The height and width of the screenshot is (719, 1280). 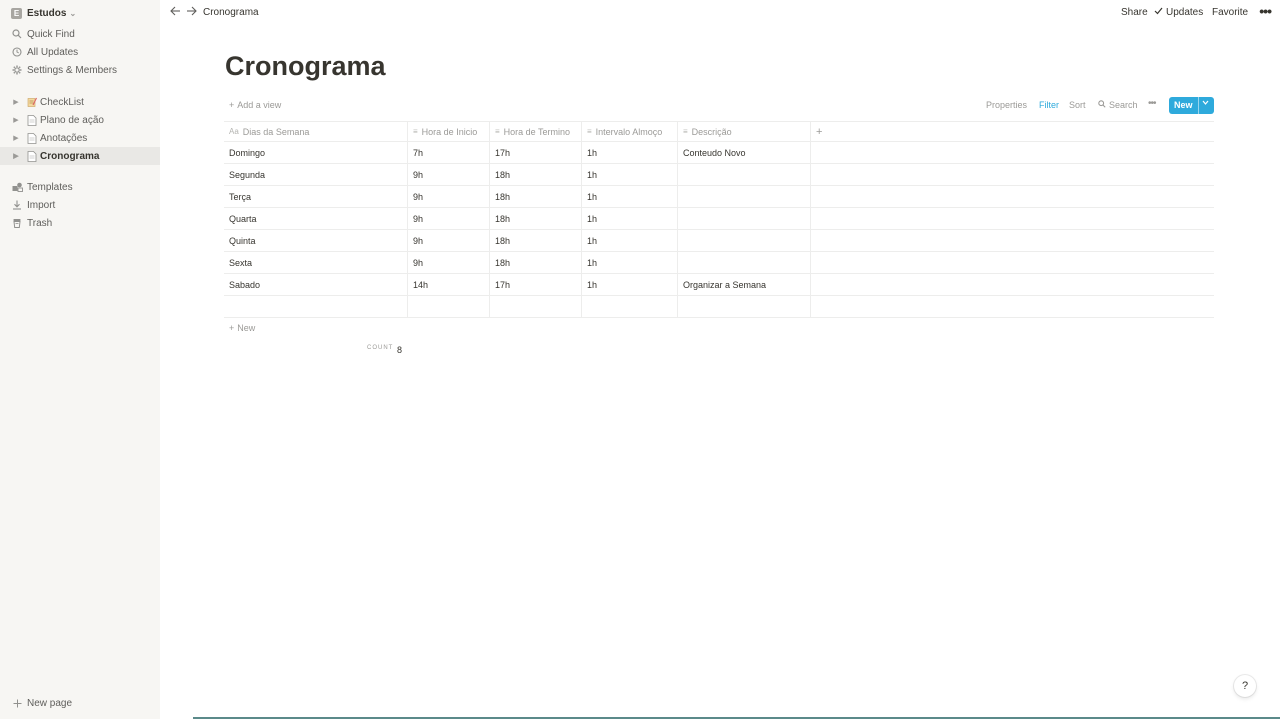 I want to click on sidebar-page-plano-de-acao: ▶ Plano de ação, so click(x=80, y=120).